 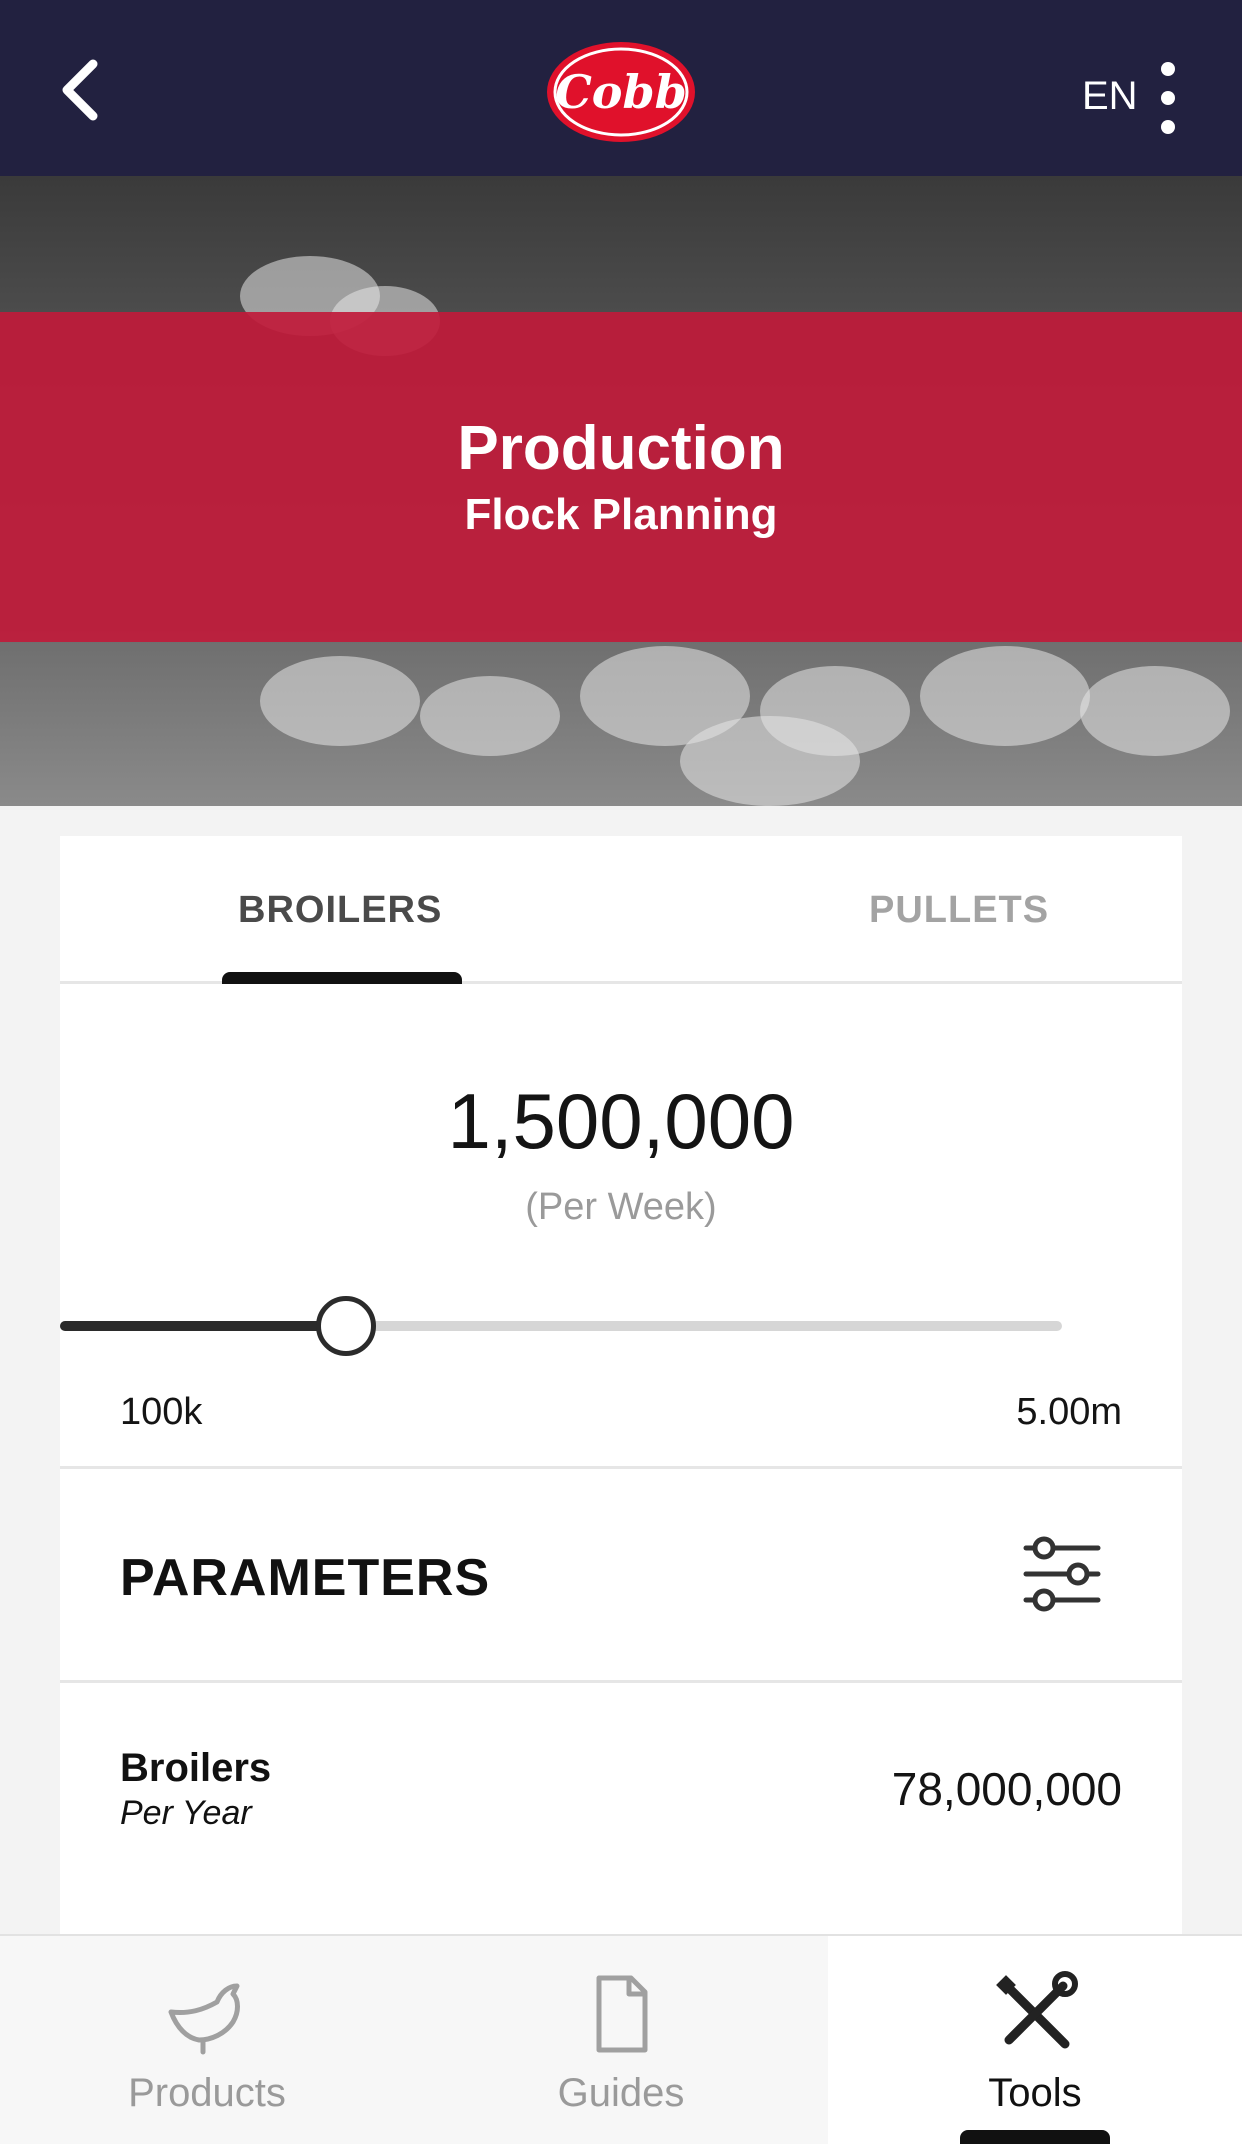 What do you see at coordinates (1069, 1412) in the screenshot?
I see `slider-max-label: 5.00m` at bounding box center [1069, 1412].